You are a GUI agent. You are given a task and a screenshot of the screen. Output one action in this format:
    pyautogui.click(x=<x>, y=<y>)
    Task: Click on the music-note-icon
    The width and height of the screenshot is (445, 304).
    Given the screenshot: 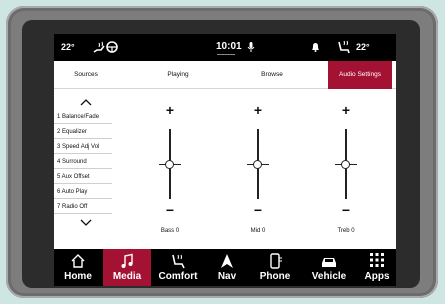 What is the action you would take?
    pyautogui.click(x=127, y=260)
    